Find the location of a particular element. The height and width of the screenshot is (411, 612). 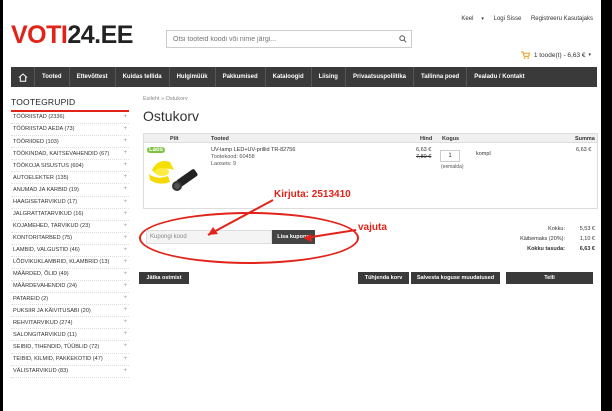

order-button: Telli is located at coordinates (549, 278).